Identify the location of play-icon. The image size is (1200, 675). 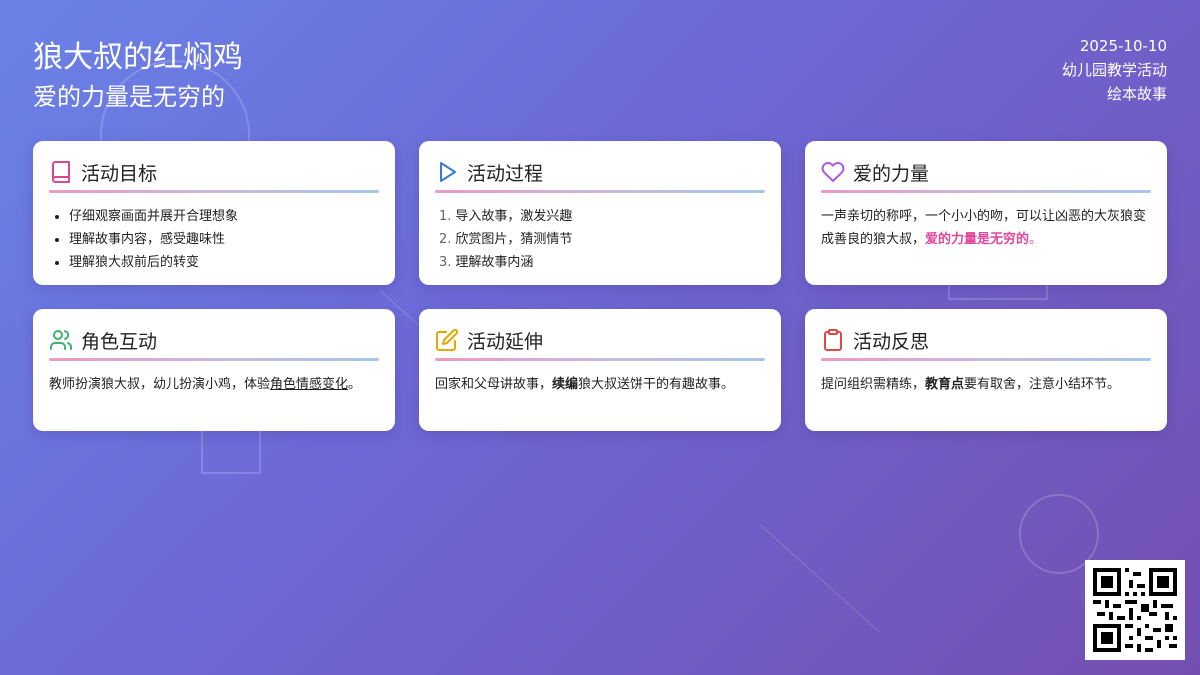
(447, 172).